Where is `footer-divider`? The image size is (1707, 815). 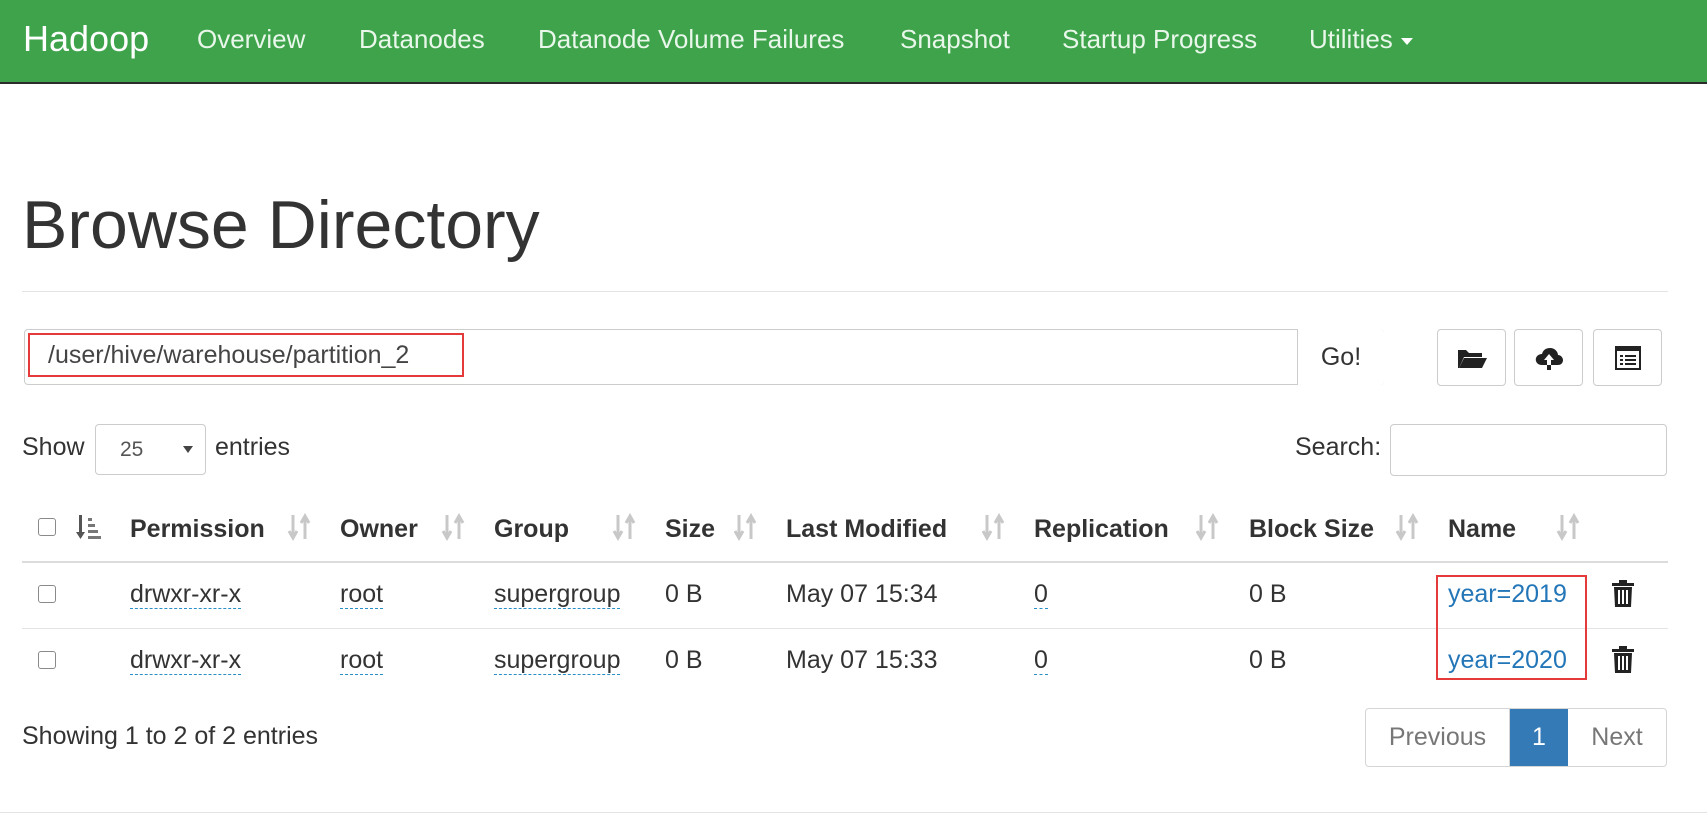 footer-divider is located at coordinates (853, 812).